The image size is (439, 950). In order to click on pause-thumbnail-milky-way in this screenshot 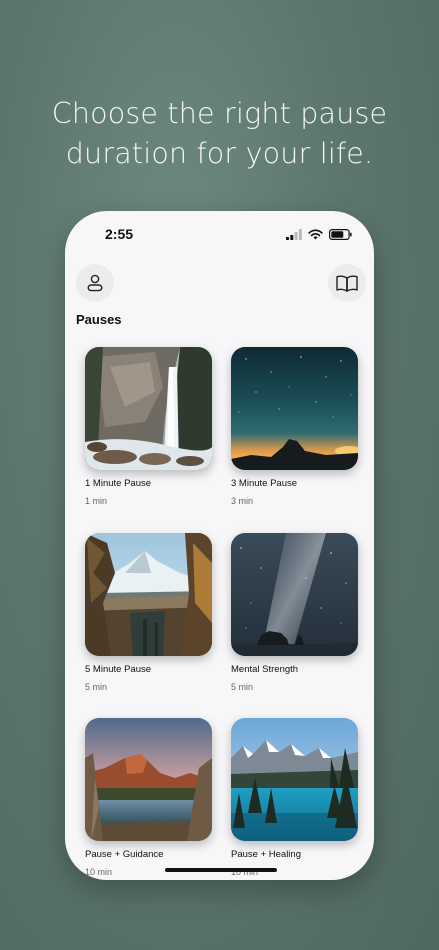, I will do `click(294, 594)`.